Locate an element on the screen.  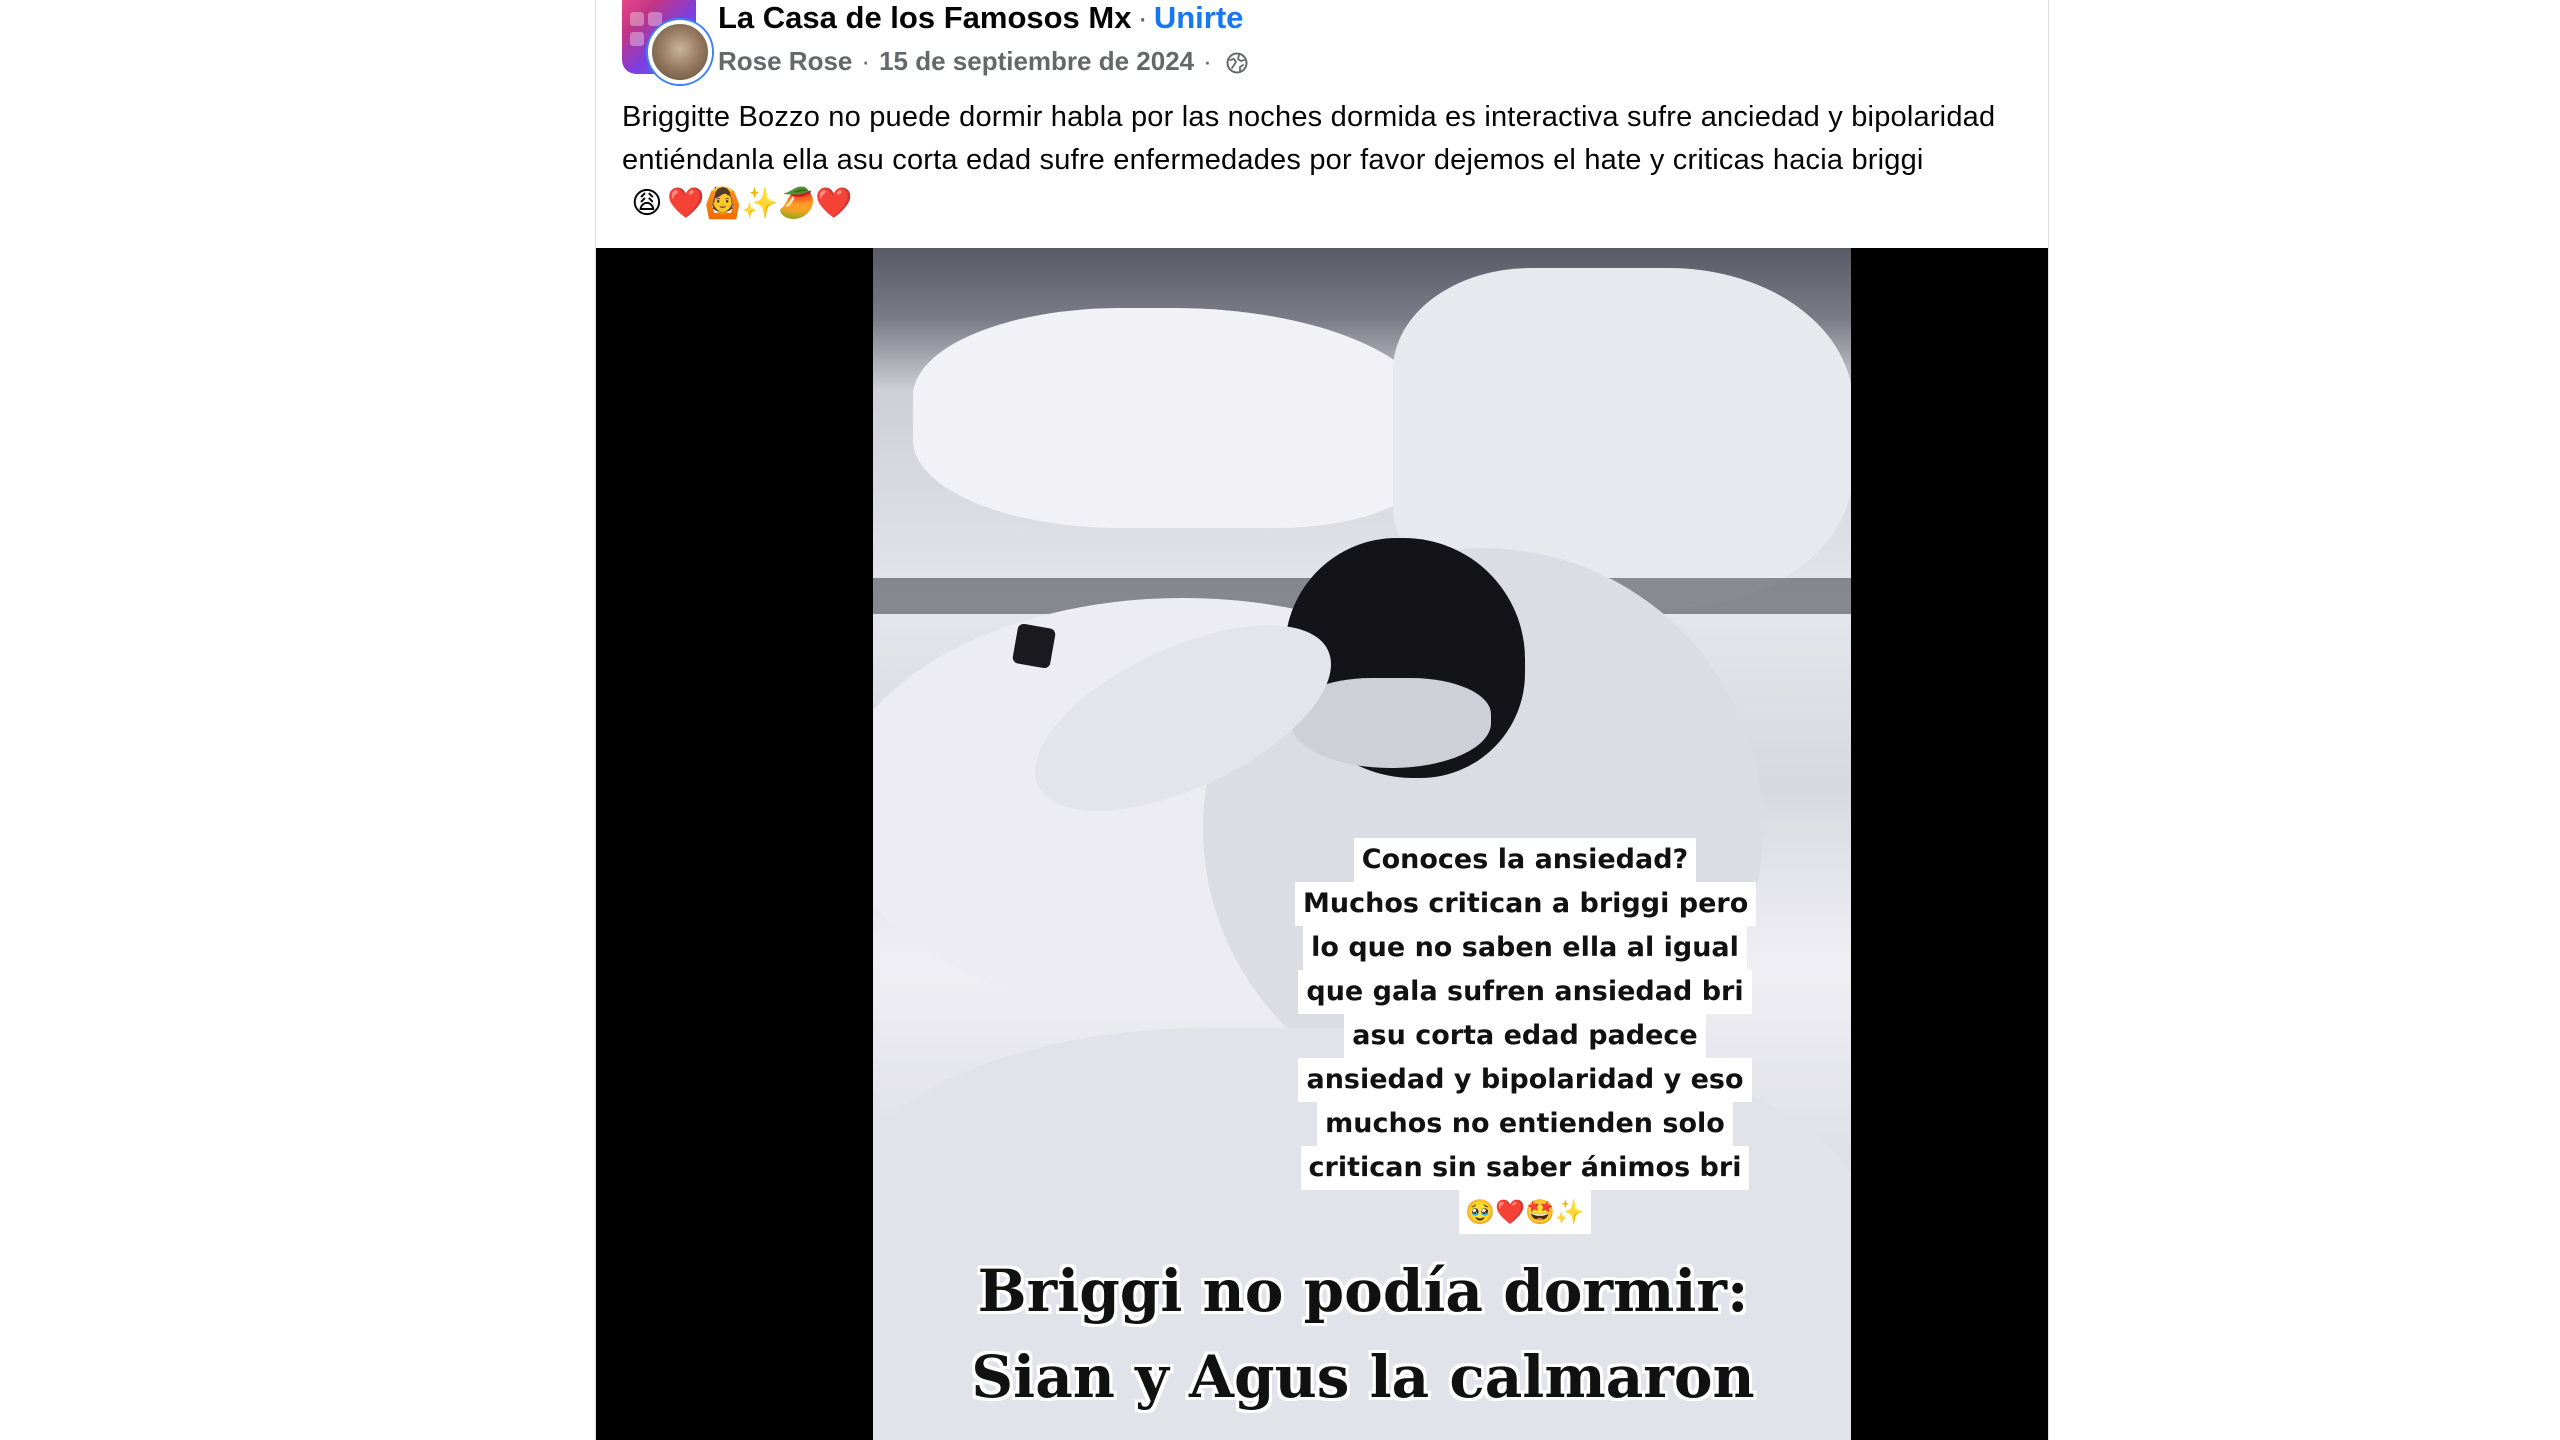
avatar-group is located at coordinates (667, 42).